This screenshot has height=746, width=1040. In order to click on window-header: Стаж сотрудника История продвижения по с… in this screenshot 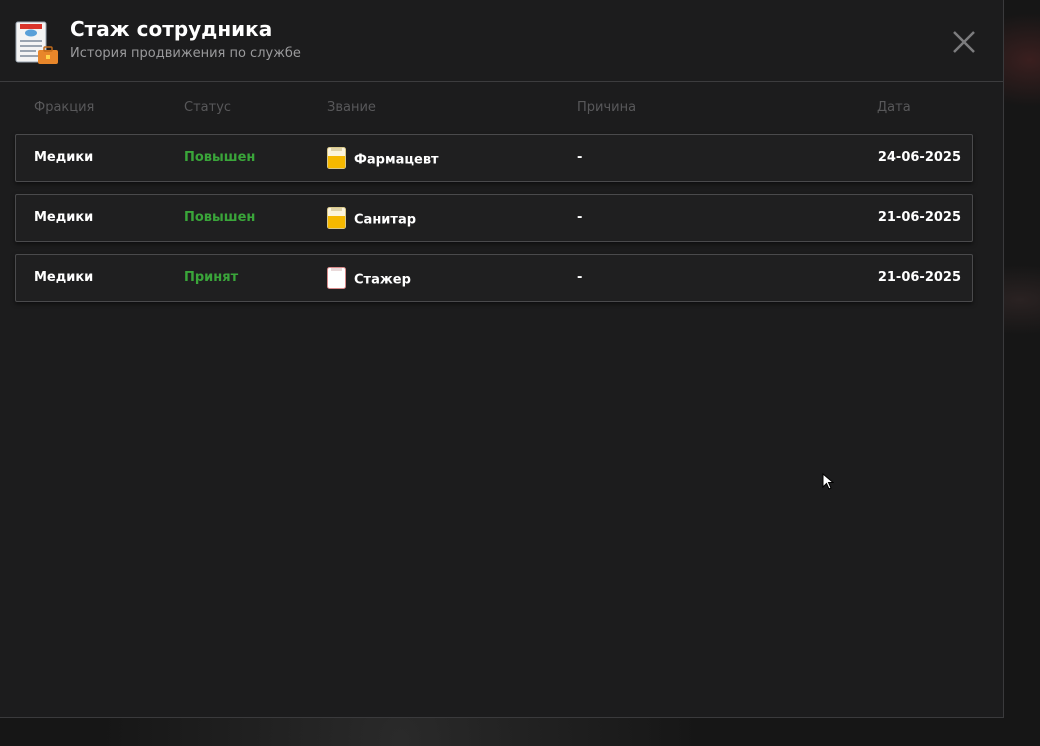, I will do `click(501, 41)`.